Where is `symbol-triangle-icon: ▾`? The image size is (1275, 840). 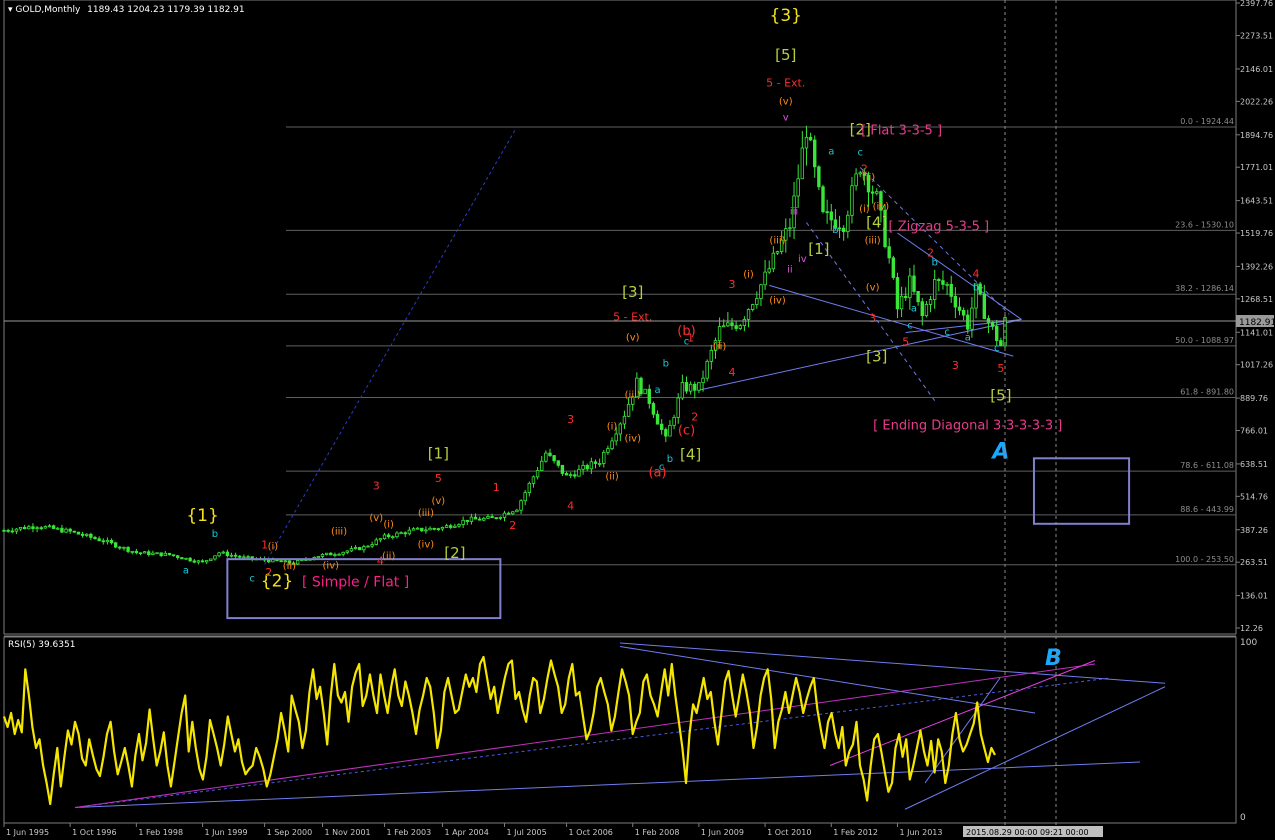
symbol-triangle-icon: ▾ is located at coordinates (11, 10).